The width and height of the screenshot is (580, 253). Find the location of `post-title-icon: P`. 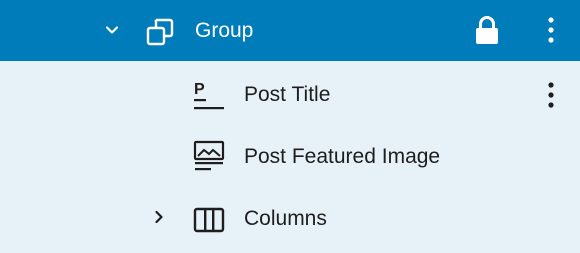

post-title-icon: P is located at coordinates (209, 96).